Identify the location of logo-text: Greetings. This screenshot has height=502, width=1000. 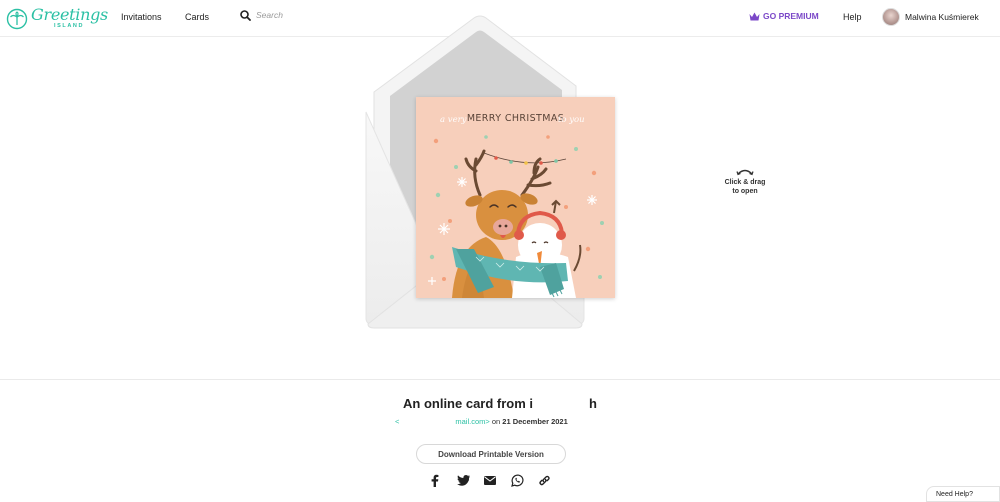
(69, 14).